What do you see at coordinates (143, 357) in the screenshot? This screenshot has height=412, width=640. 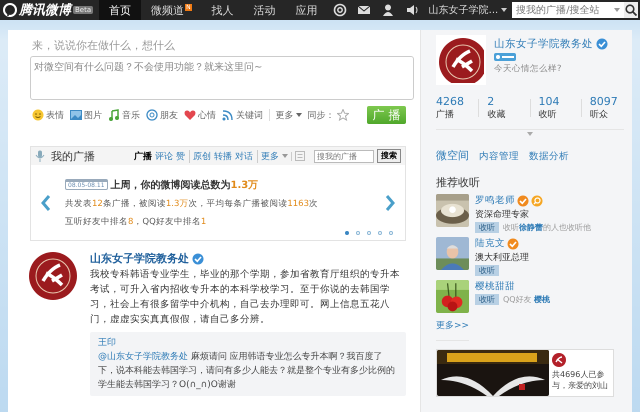 I see `mention-link: @山东女子学院教务处` at bounding box center [143, 357].